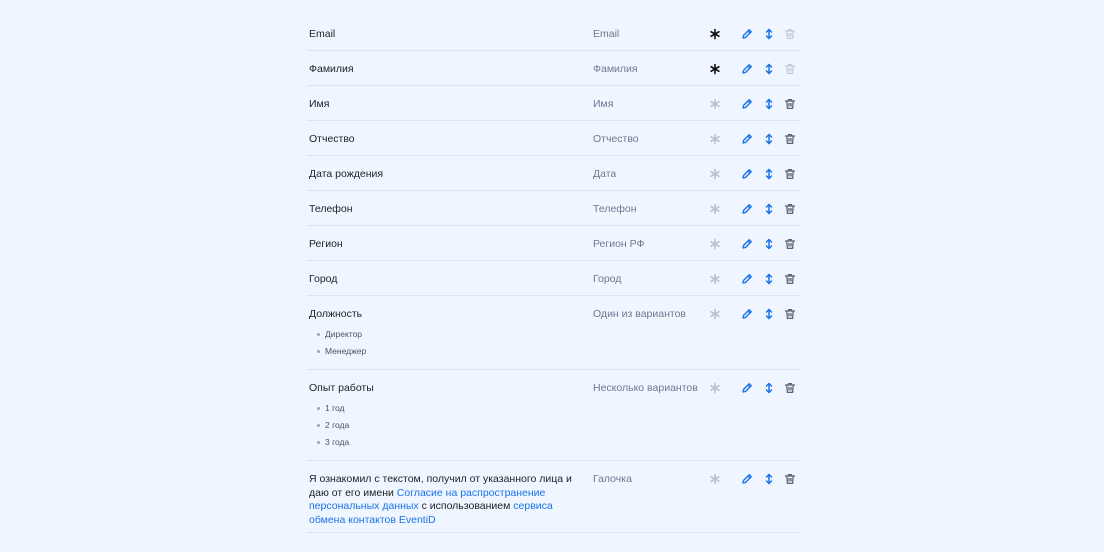 The height and width of the screenshot is (552, 1104). What do you see at coordinates (341, 334) in the screenshot?
I see `option-item: Директор` at bounding box center [341, 334].